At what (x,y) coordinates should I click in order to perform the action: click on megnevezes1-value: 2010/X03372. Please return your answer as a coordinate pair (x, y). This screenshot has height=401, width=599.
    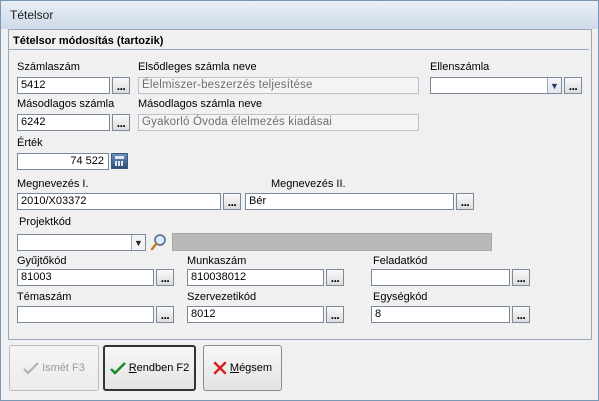
    Looking at the image, I should click on (54, 201).